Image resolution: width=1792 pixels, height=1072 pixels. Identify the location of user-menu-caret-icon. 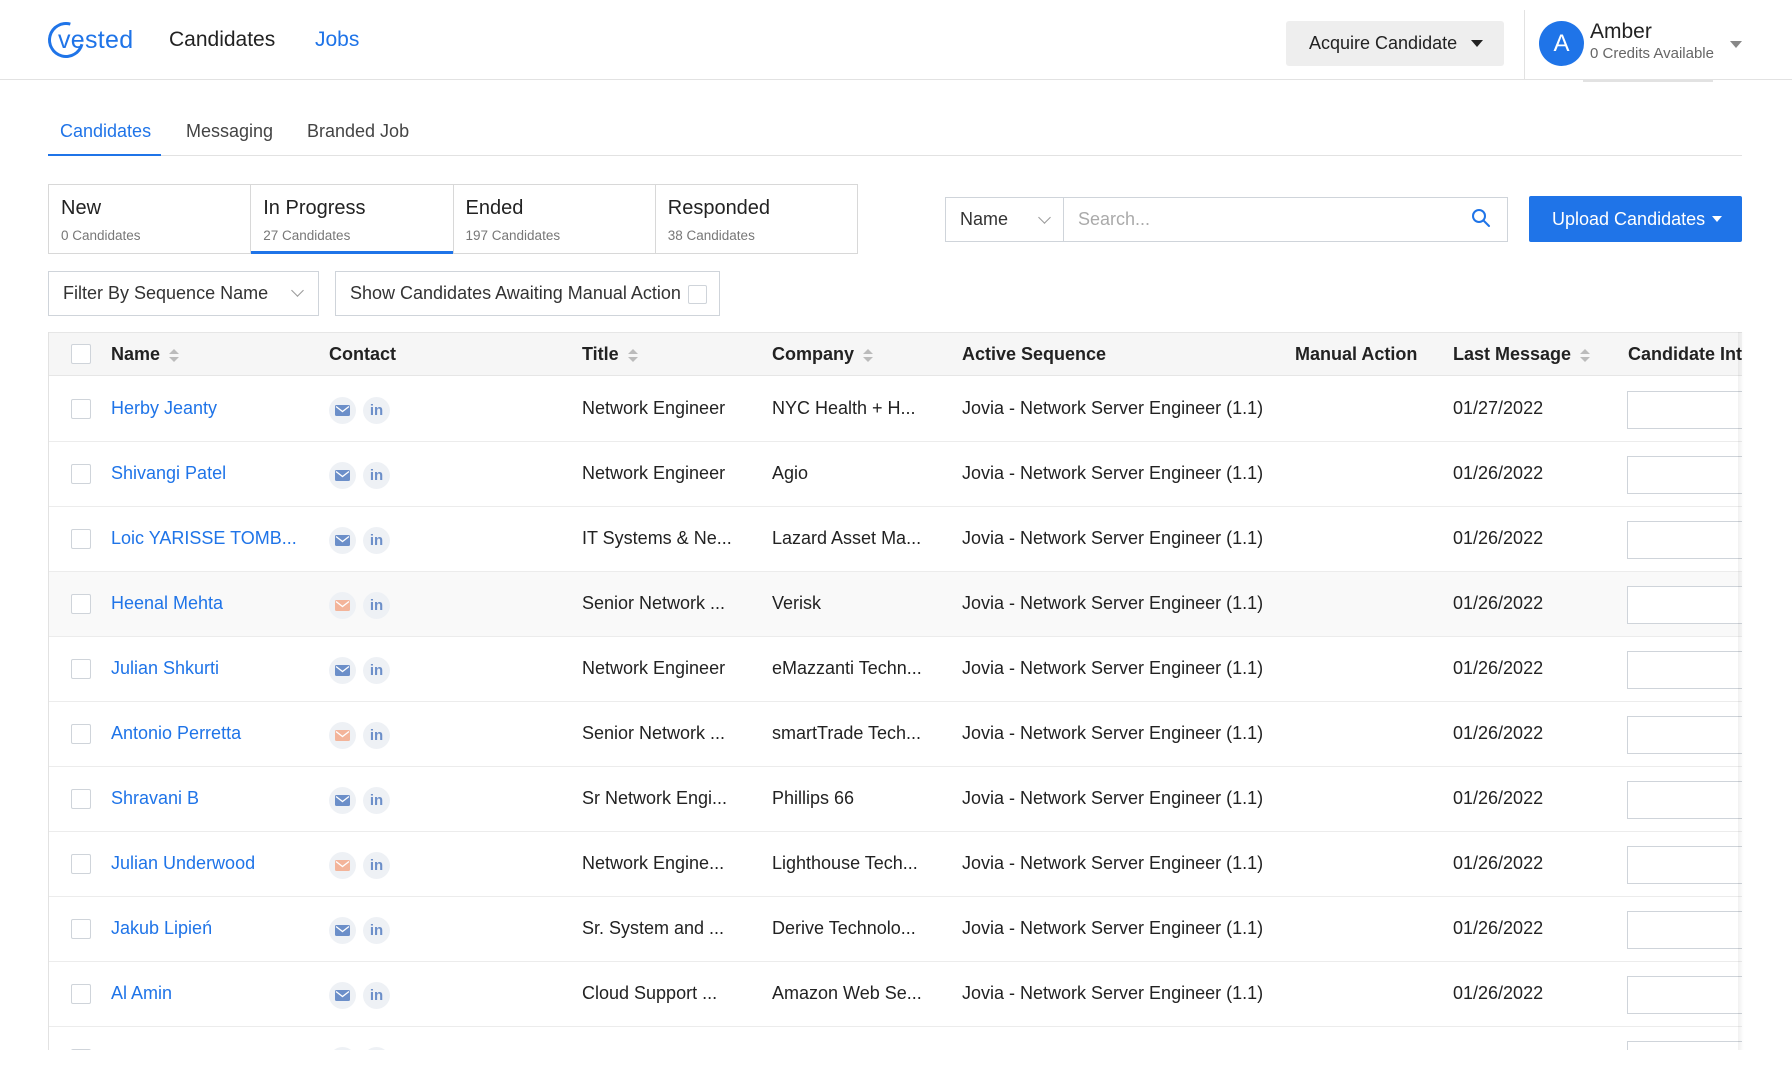
(1736, 44).